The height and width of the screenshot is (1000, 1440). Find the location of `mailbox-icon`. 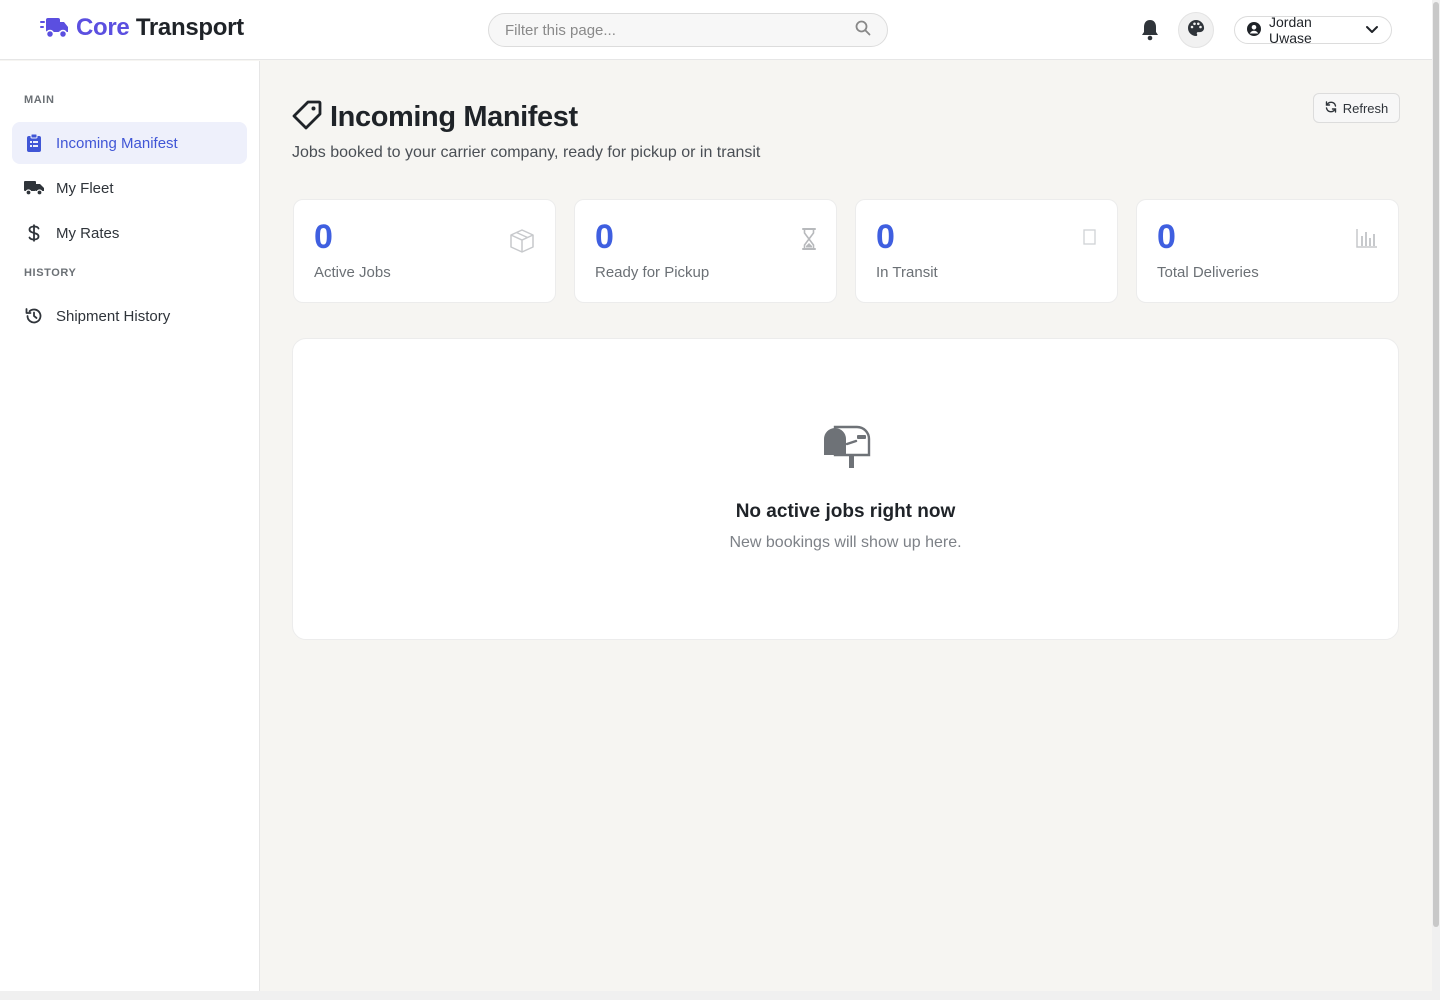

mailbox-icon is located at coordinates (847, 448).